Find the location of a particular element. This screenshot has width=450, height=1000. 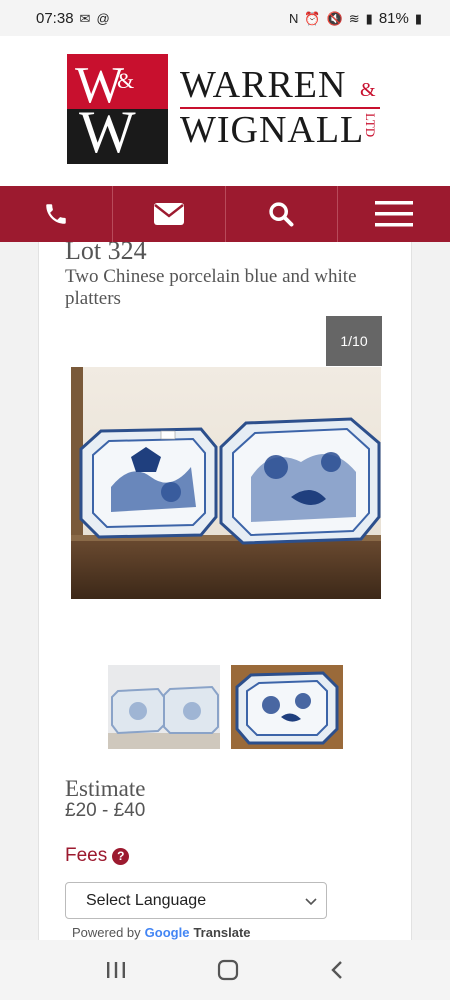

mail-icon is located at coordinates (168, 214).